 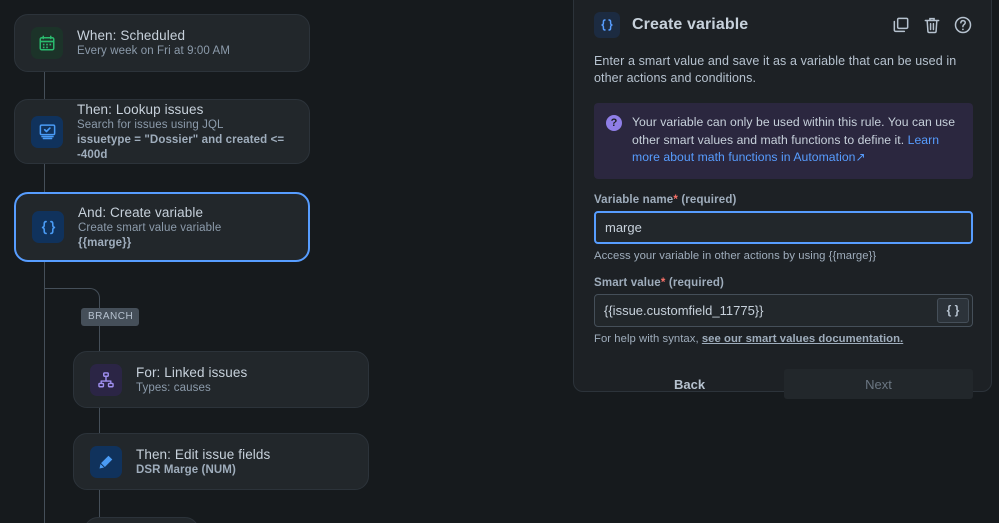 I want to click on rule-card-linked-issues: For: Linked issues Types: causes, so click(x=221, y=379).